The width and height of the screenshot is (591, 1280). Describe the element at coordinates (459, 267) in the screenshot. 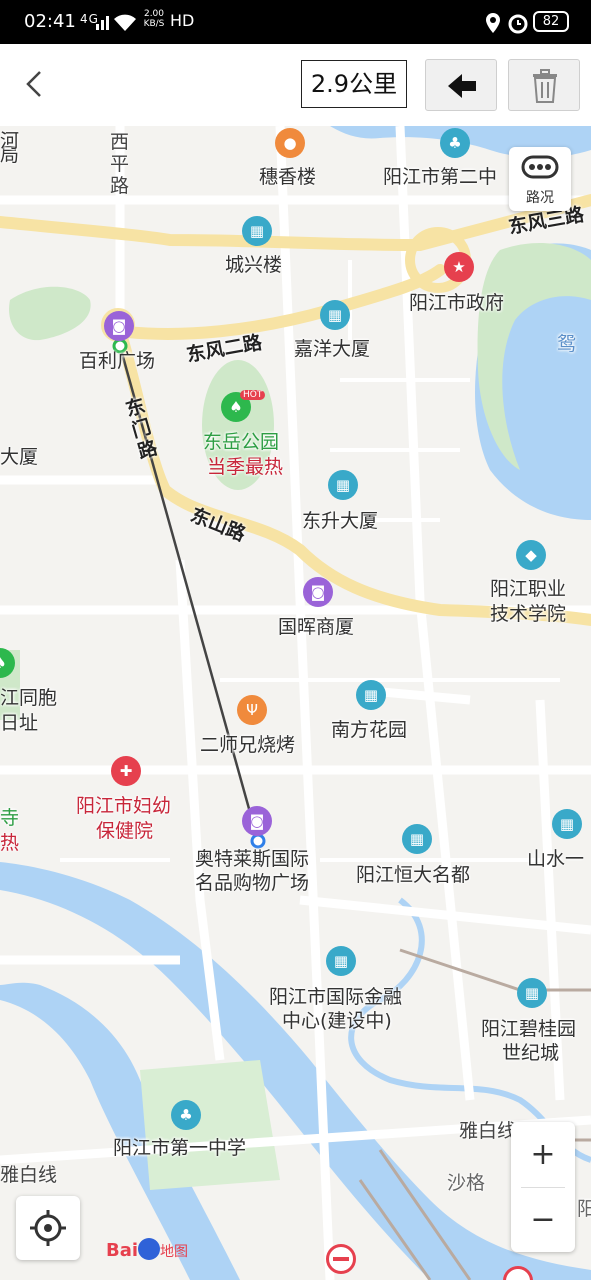

I see `government-star-icon: ★` at that location.